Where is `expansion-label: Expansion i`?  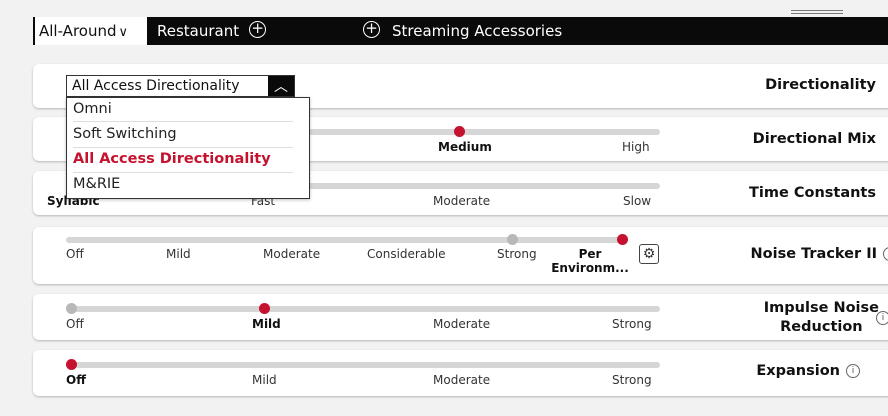
expansion-label: Expansion i is located at coordinates (808, 371).